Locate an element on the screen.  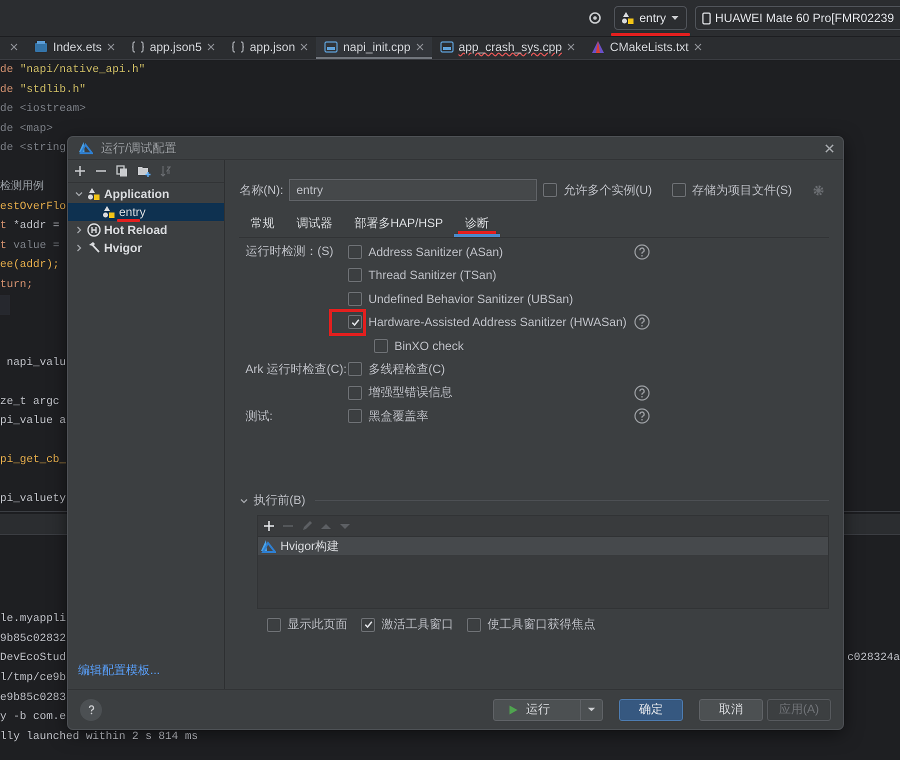
tree-item-label: Application is located at coordinates (137, 194).